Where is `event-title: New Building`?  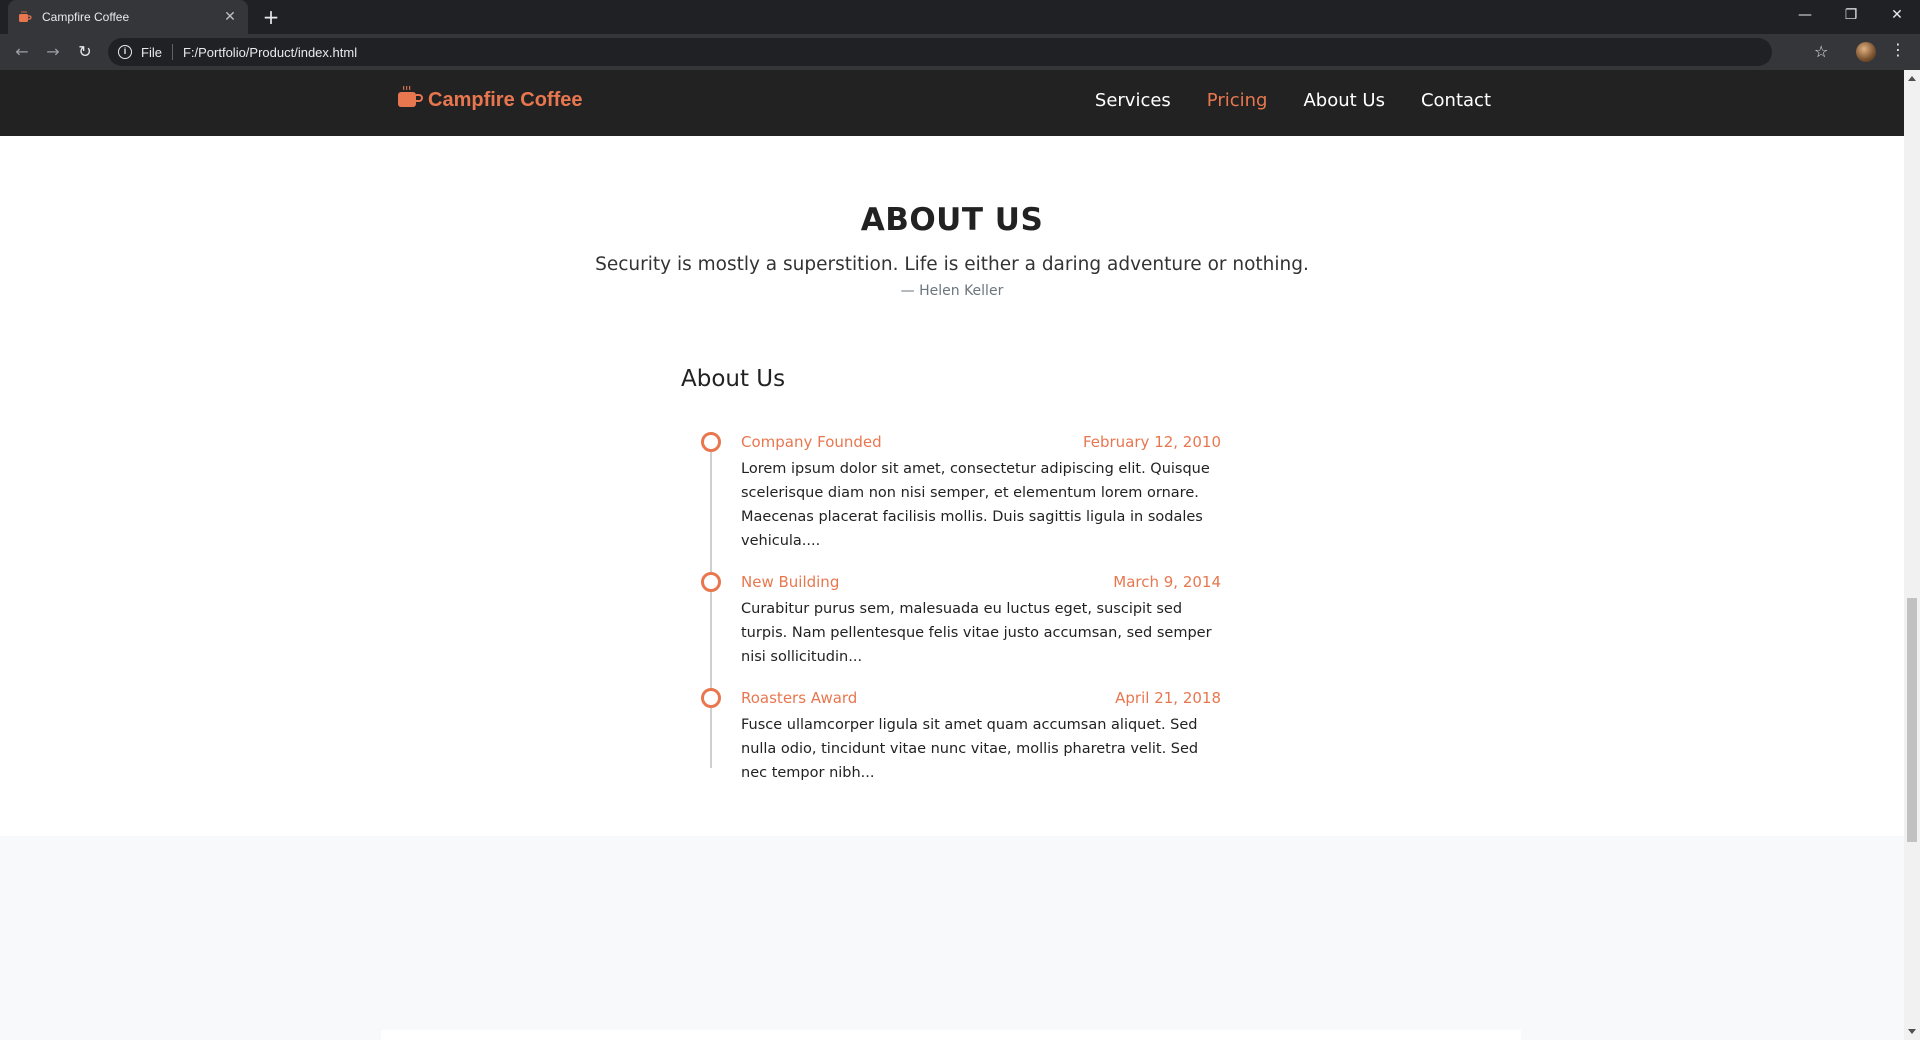
event-title: New Building is located at coordinates (790, 582).